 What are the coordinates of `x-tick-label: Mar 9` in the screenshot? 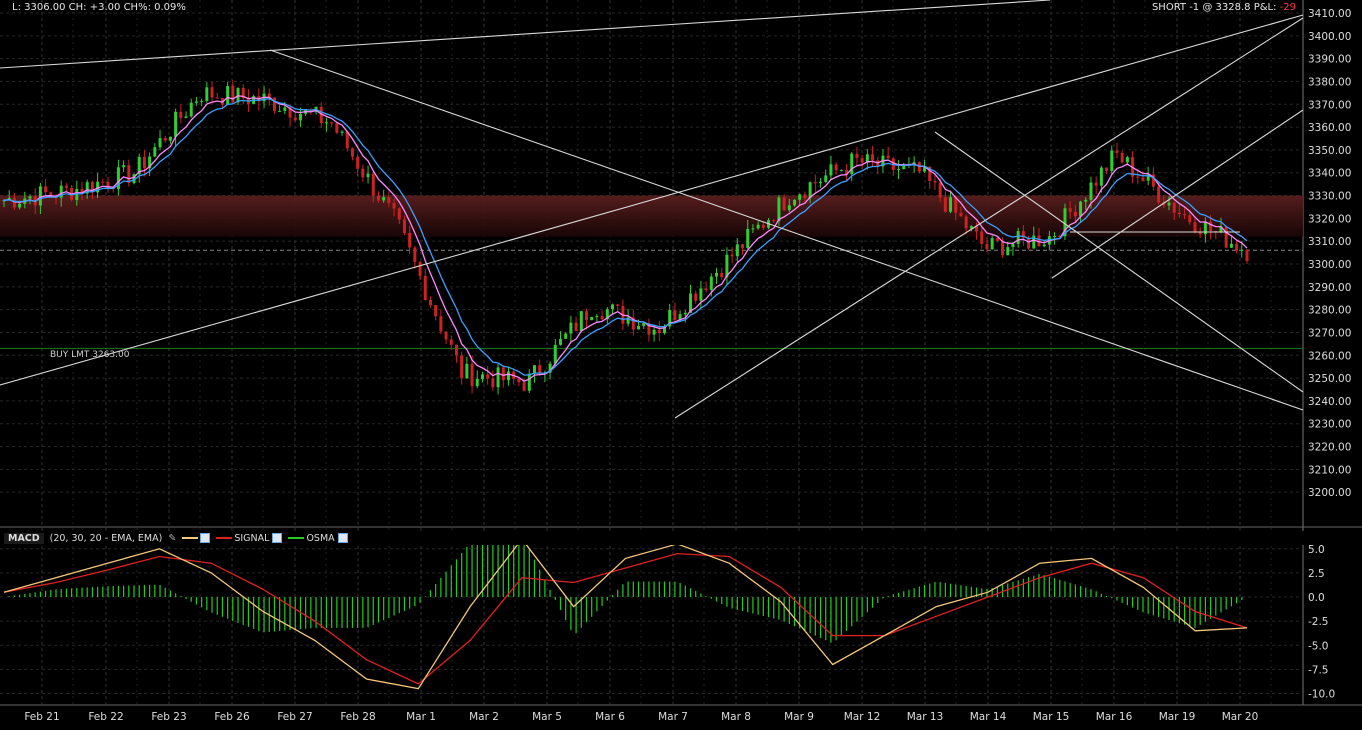 It's located at (799, 717).